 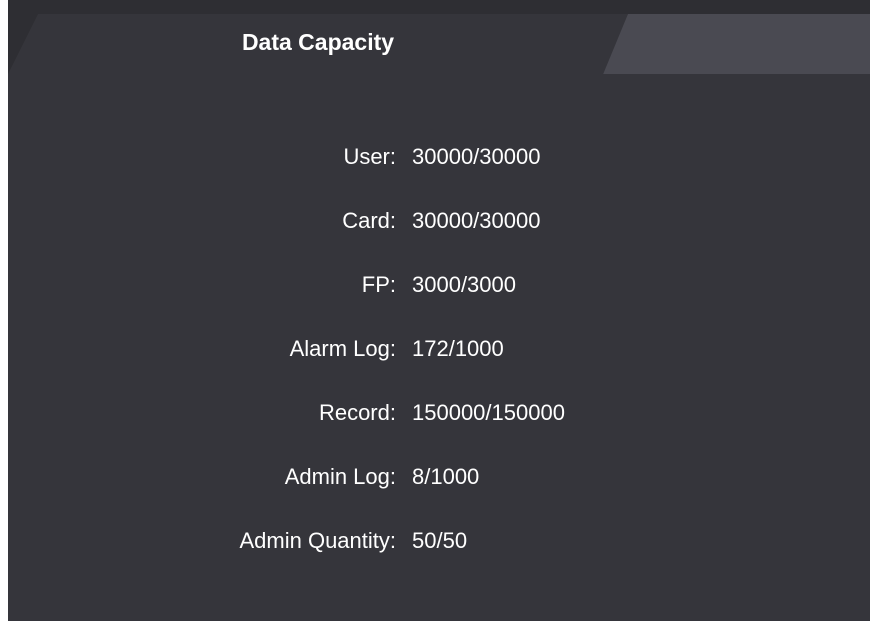 I want to click on capacity-row-admin-log: Admin Log: 8/1000, so click(x=439, y=486).